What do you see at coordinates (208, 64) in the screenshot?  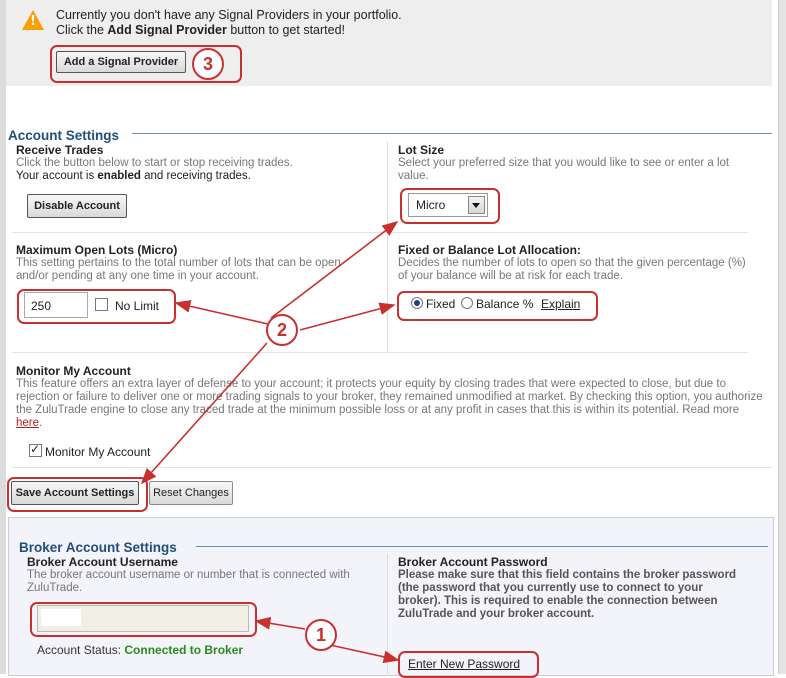 I see `annotation-badge-3: 3` at bounding box center [208, 64].